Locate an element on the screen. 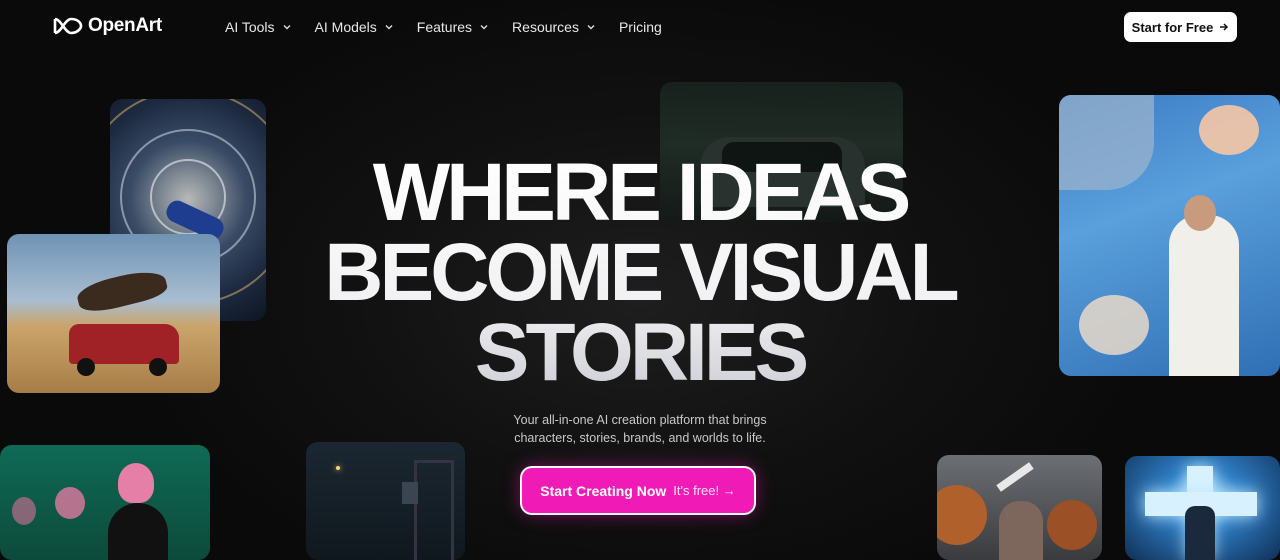 The image size is (1280, 560). basketball-player-image is located at coordinates (1019, 507).